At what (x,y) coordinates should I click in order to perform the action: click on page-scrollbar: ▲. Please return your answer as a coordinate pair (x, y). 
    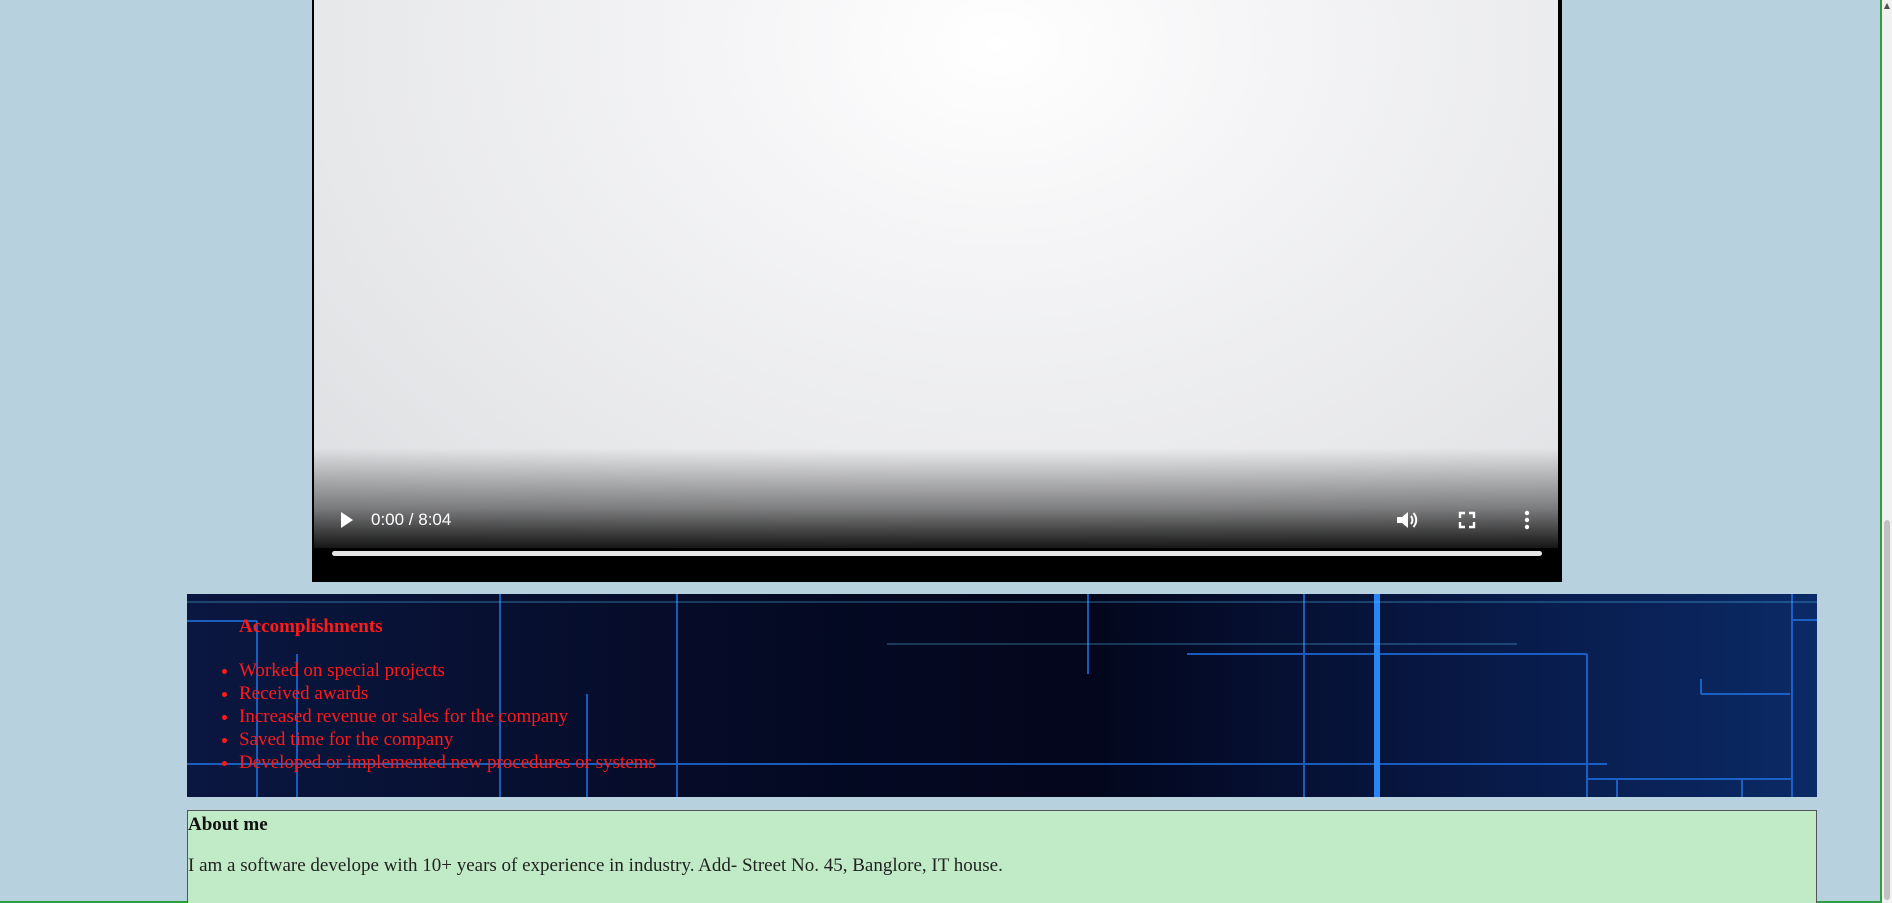
    Looking at the image, I should click on (1886, 451).